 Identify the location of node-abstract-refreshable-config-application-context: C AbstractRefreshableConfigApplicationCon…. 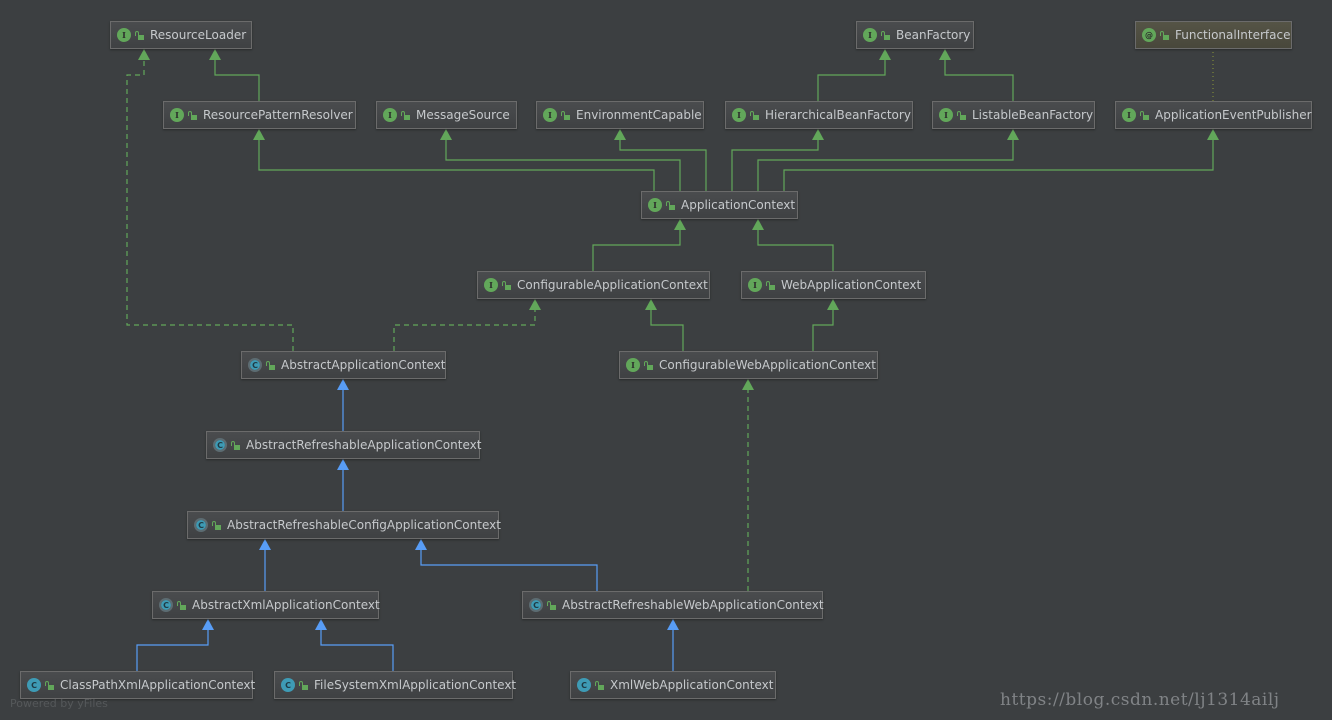
(344, 525).